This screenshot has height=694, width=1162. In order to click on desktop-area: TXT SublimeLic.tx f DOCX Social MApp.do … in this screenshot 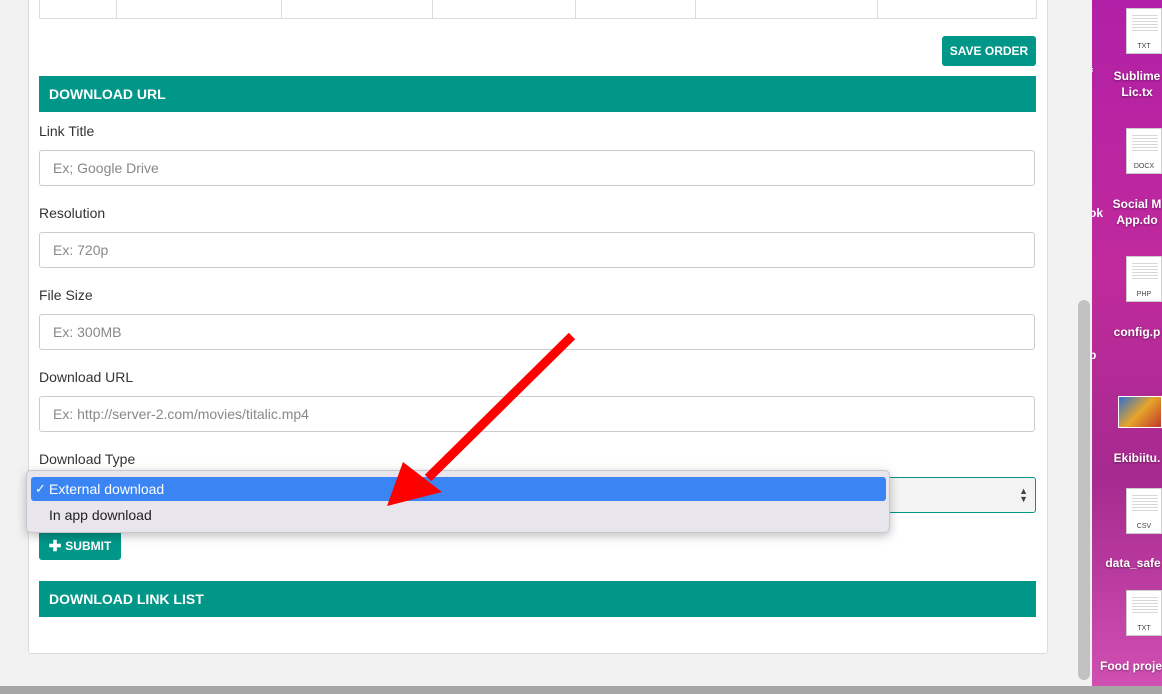, I will do `click(1127, 343)`.